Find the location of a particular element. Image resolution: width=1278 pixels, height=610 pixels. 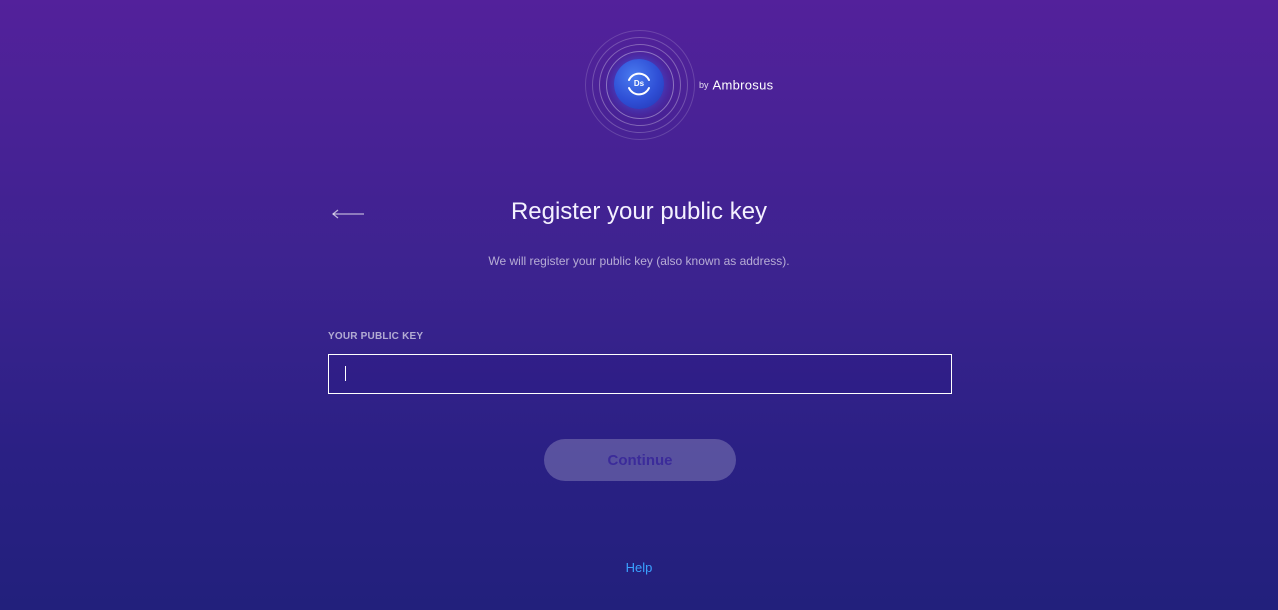

continue-button: Continue is located at coordinates (640, 460).